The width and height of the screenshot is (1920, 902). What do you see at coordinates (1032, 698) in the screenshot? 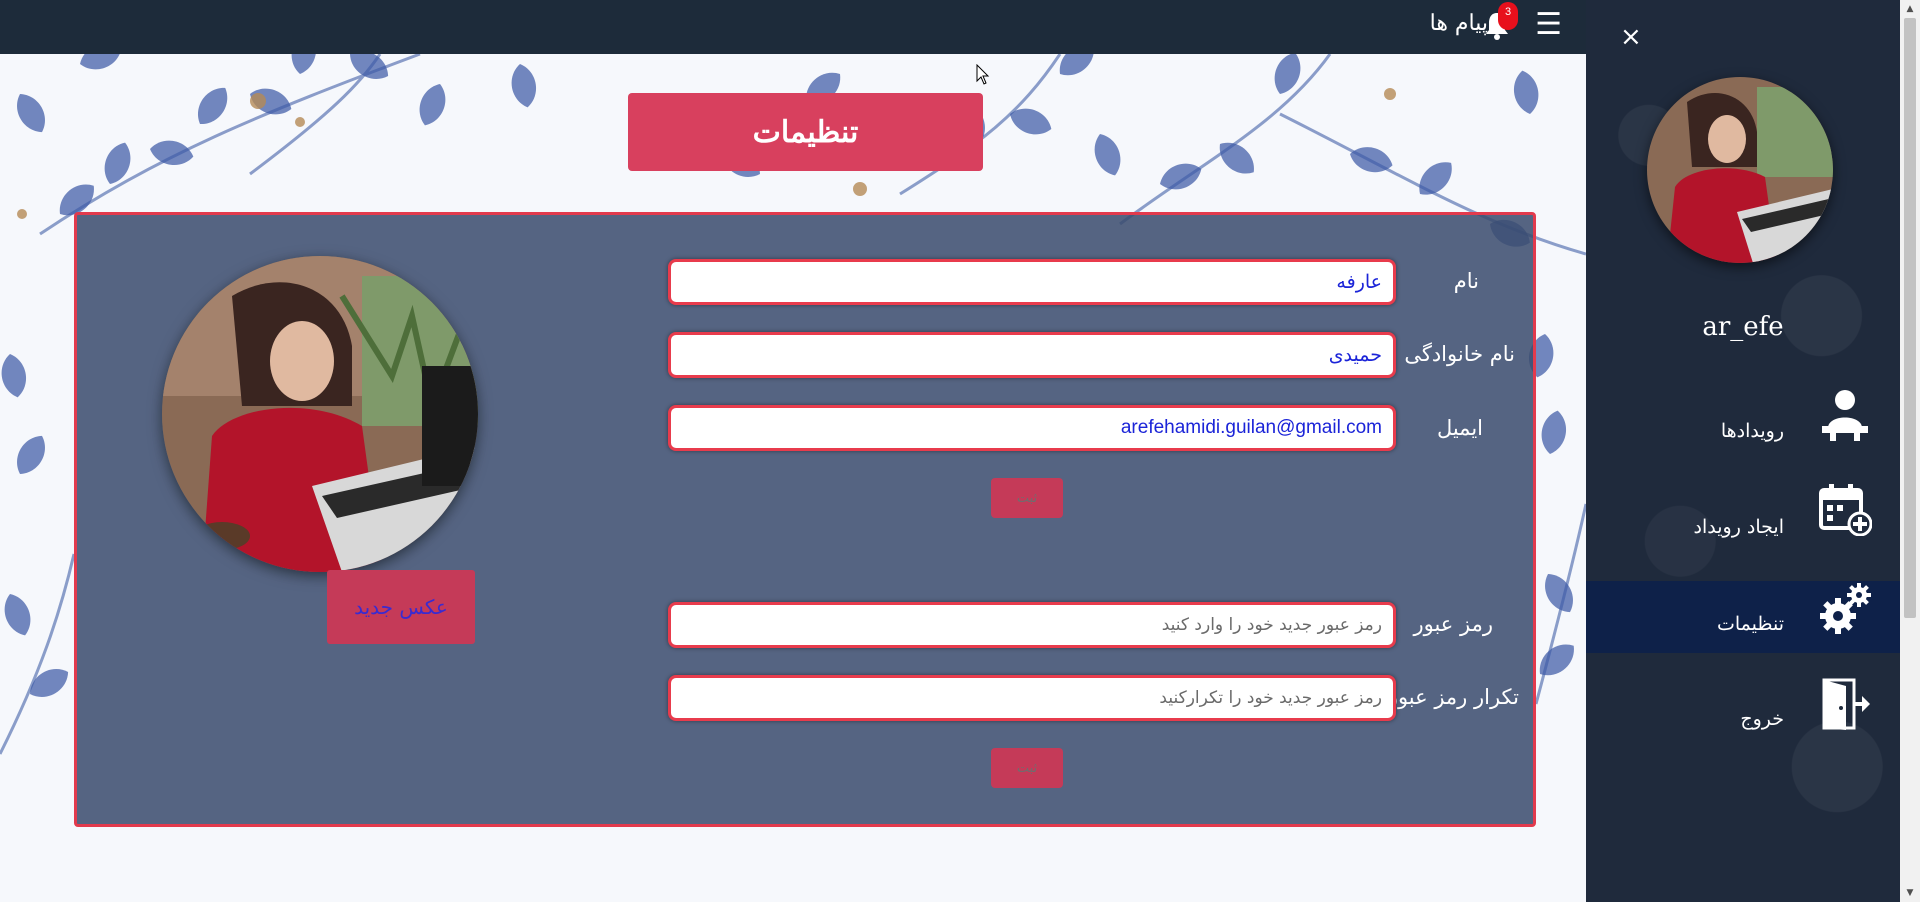
I see `confirm-password-input` at bounding box center [1032, 698].